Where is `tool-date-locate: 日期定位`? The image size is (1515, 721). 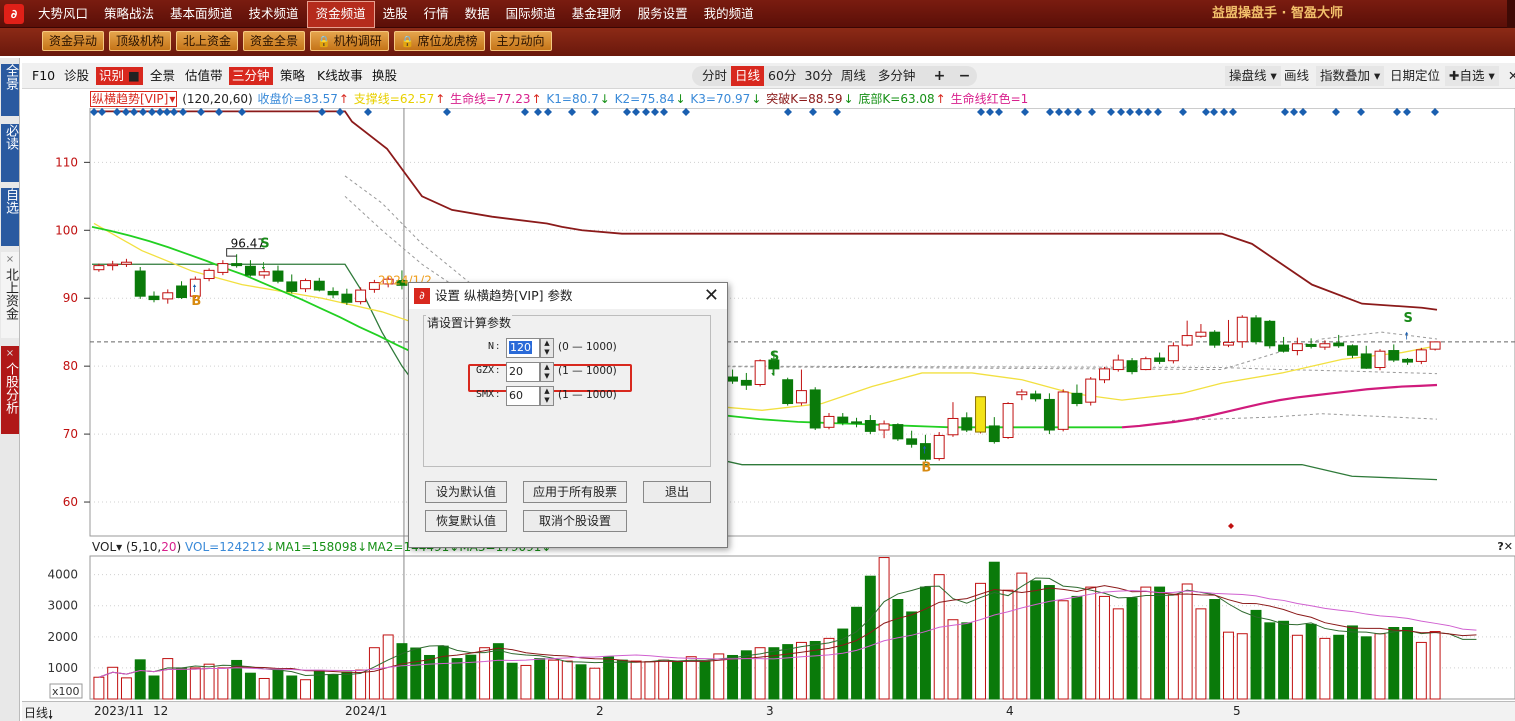 tool-date-locate: 日期定位 is located at coordinates (1415, 76).